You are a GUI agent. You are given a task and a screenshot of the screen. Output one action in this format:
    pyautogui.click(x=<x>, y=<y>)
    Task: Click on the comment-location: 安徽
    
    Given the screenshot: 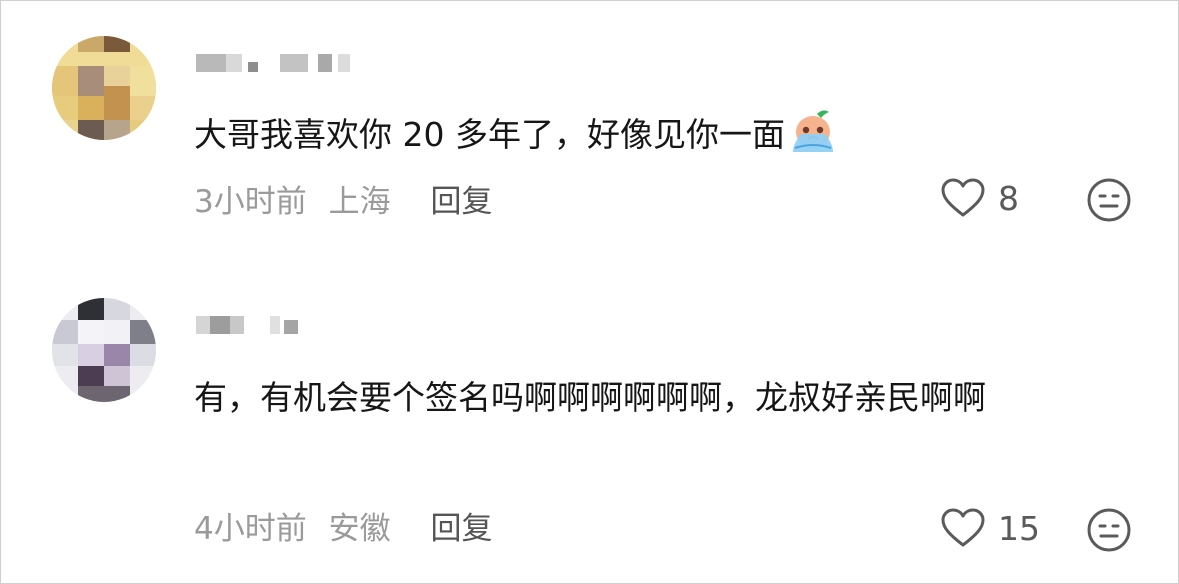 What is the action you would take?
    pyautogui.click(x=359, y=529)
    